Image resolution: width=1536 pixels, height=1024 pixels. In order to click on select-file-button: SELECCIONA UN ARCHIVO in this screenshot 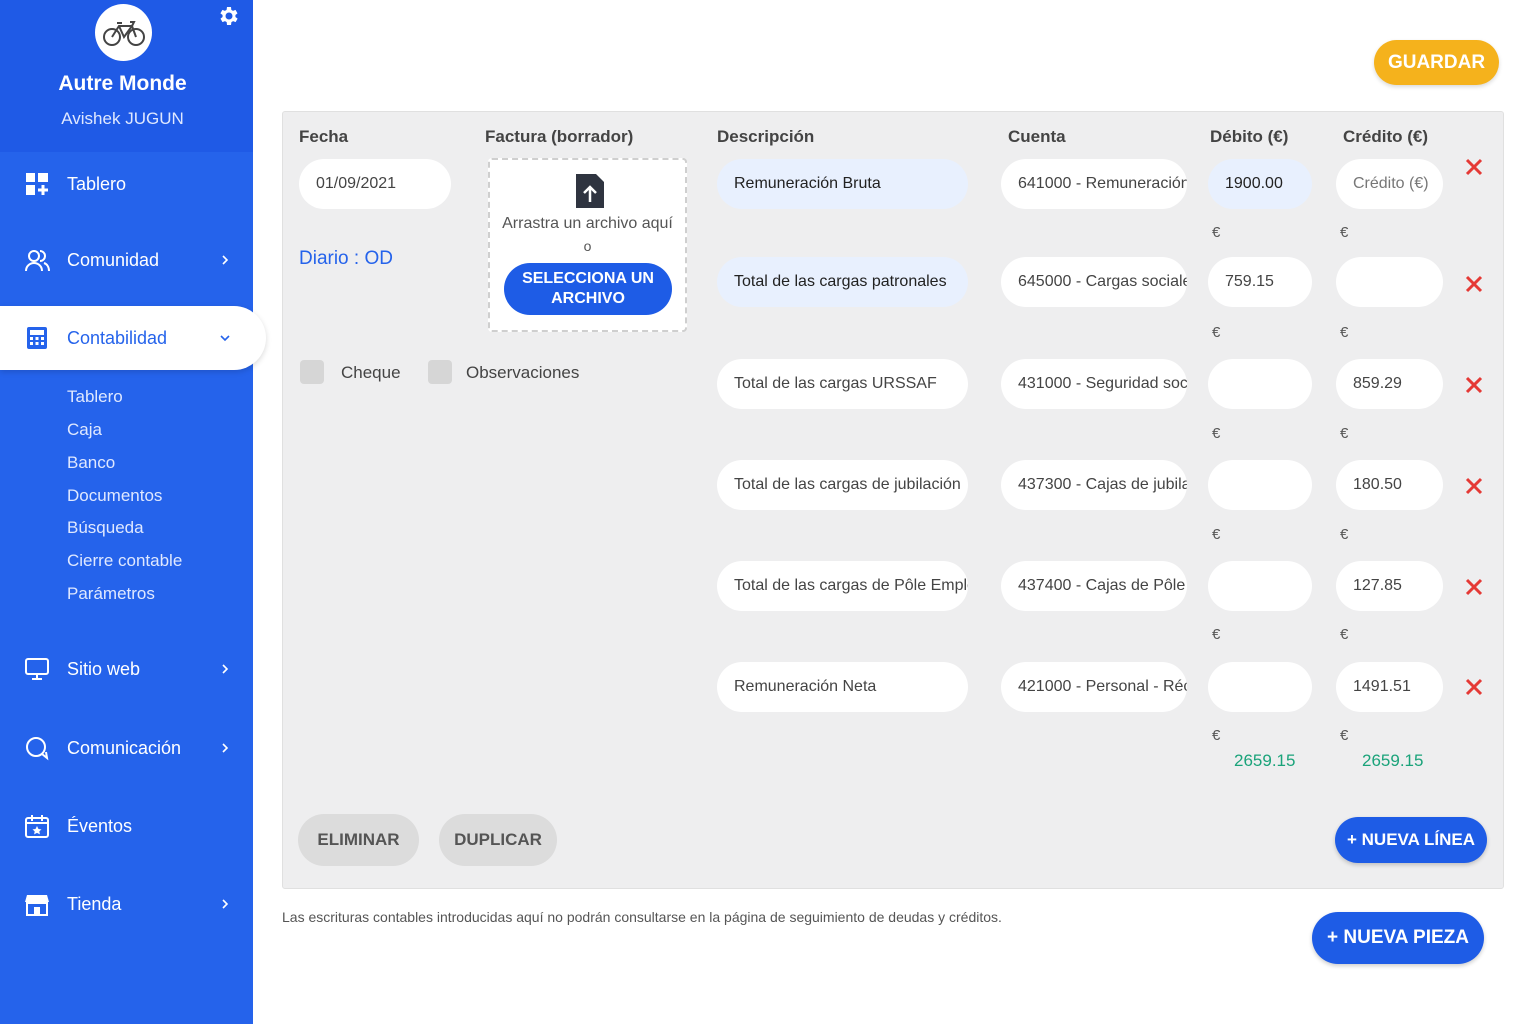, I will do `click(588, 289)`.